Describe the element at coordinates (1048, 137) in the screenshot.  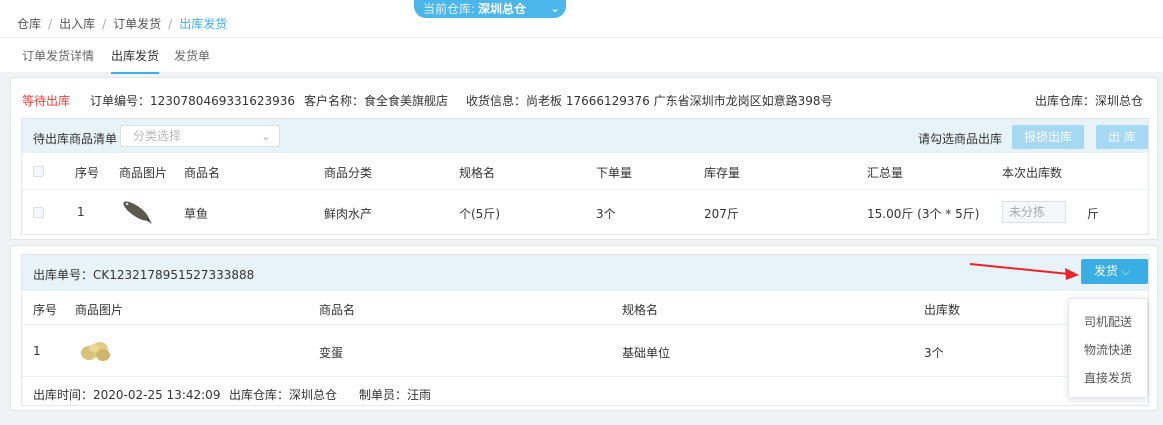
I see `report-loss-button: 报损出库` at that location.